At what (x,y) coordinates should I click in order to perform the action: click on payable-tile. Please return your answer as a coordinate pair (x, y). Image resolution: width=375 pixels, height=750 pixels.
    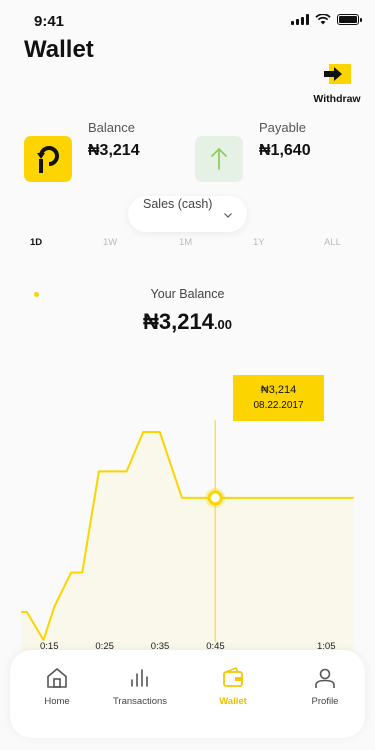
    Looking at the image, I should click on (219, 159).